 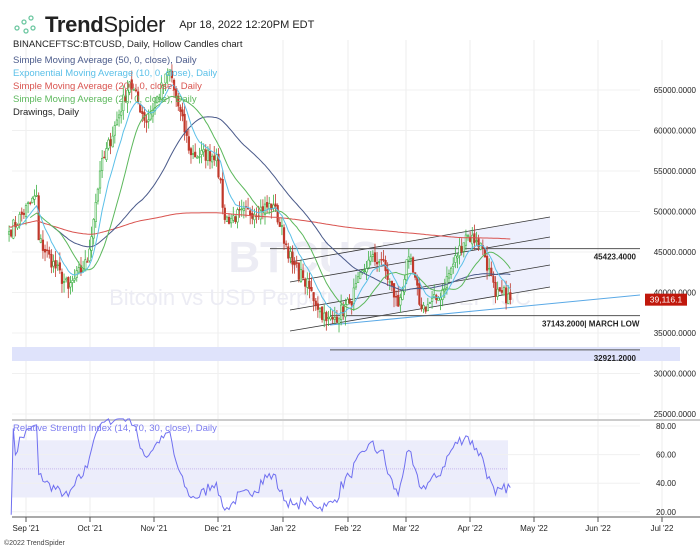 I want to click on price-tick-label: 25000.0000, so click(x=675, y=414).